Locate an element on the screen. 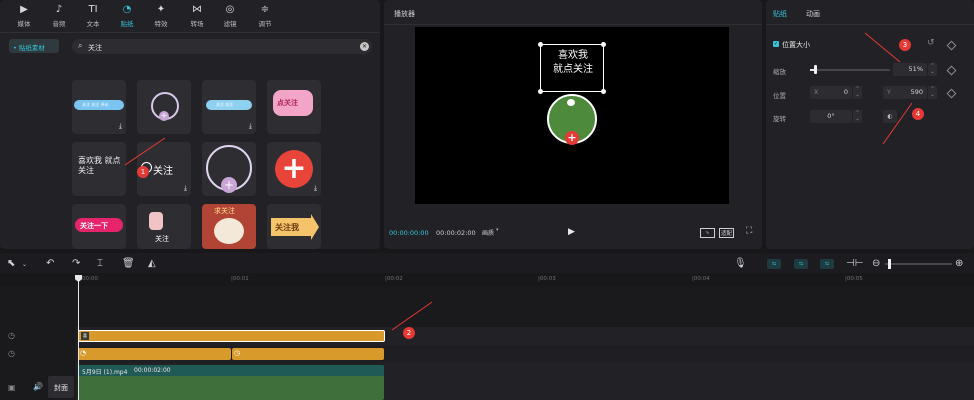 This screenshot has height=400, width=974. linkage-icon: ⇆ is located at coordinates (827, 264).